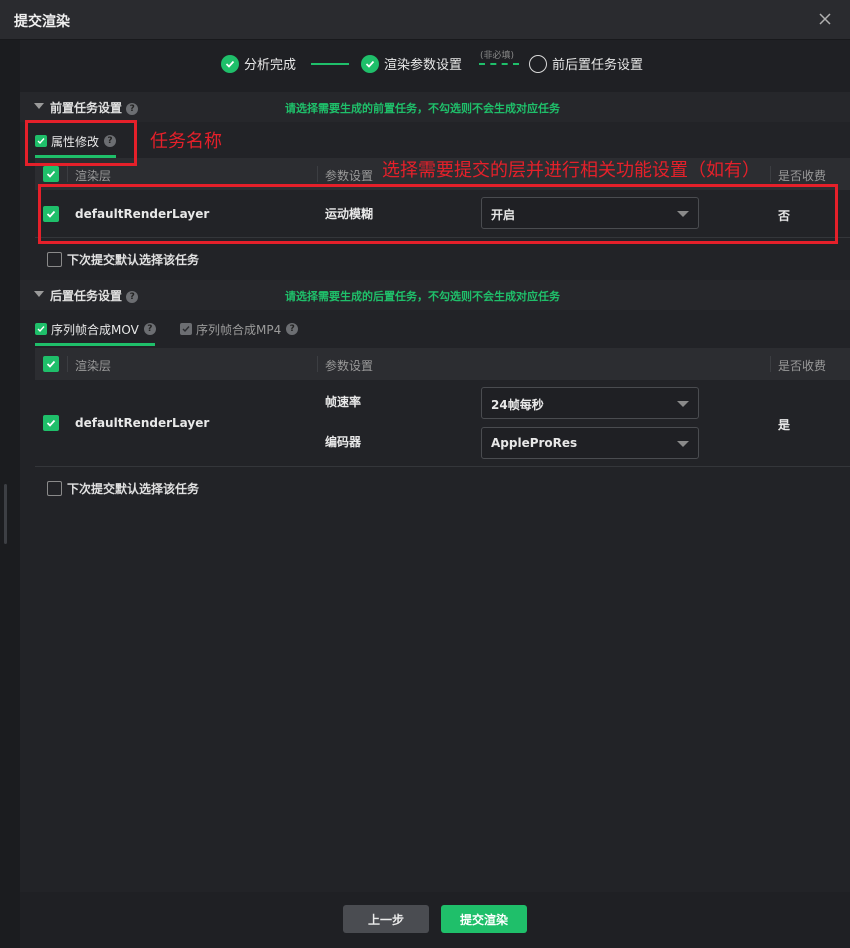  Describe the element at coordinates (343, 402) in the screenshot. I see `param-name-frame-rate: 帧速率` at that location.